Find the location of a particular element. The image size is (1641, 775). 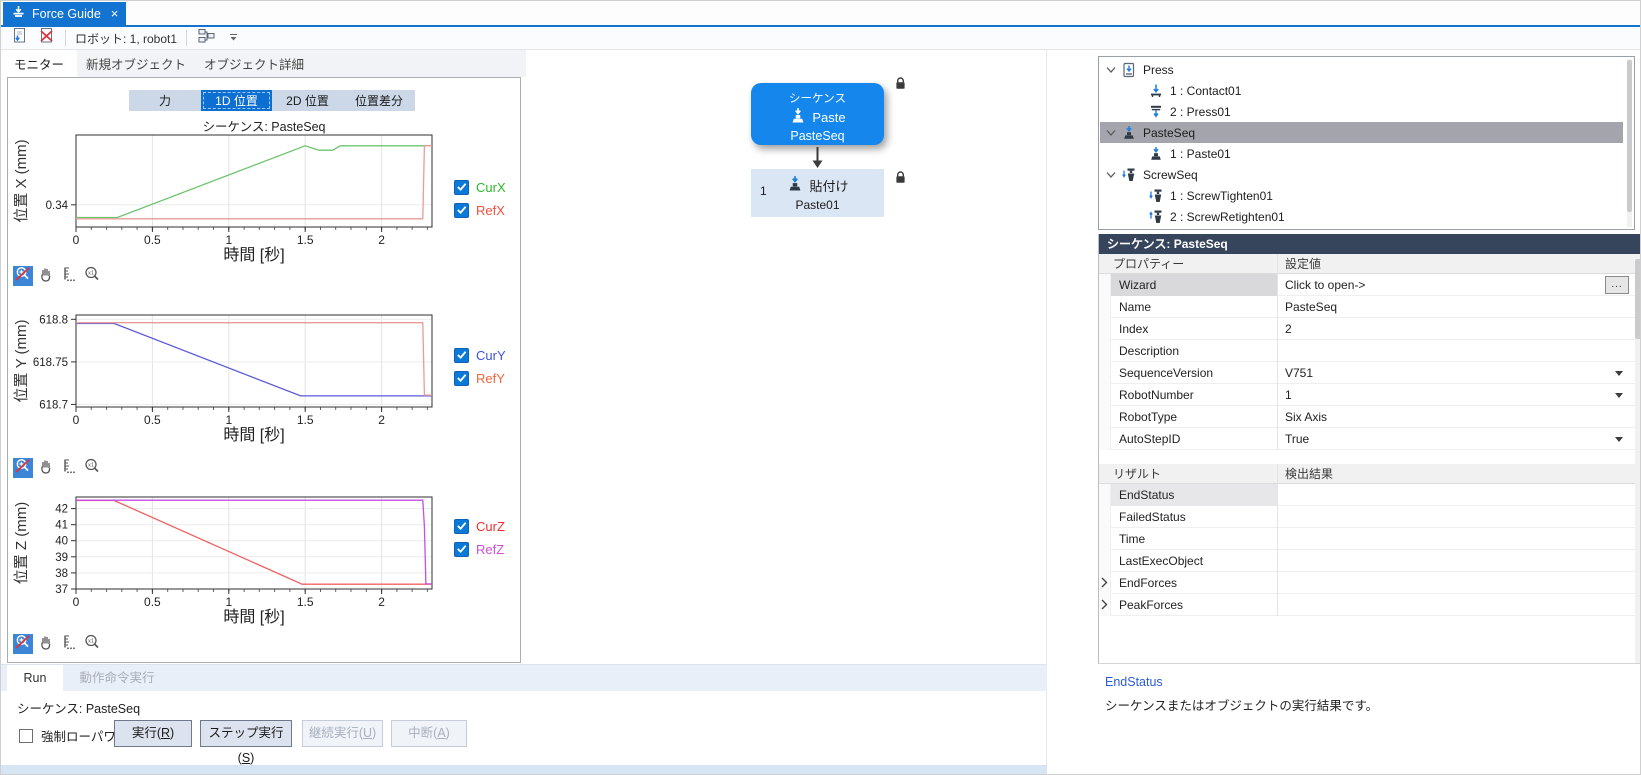

pan-icon is located at coordinates (46, 468).